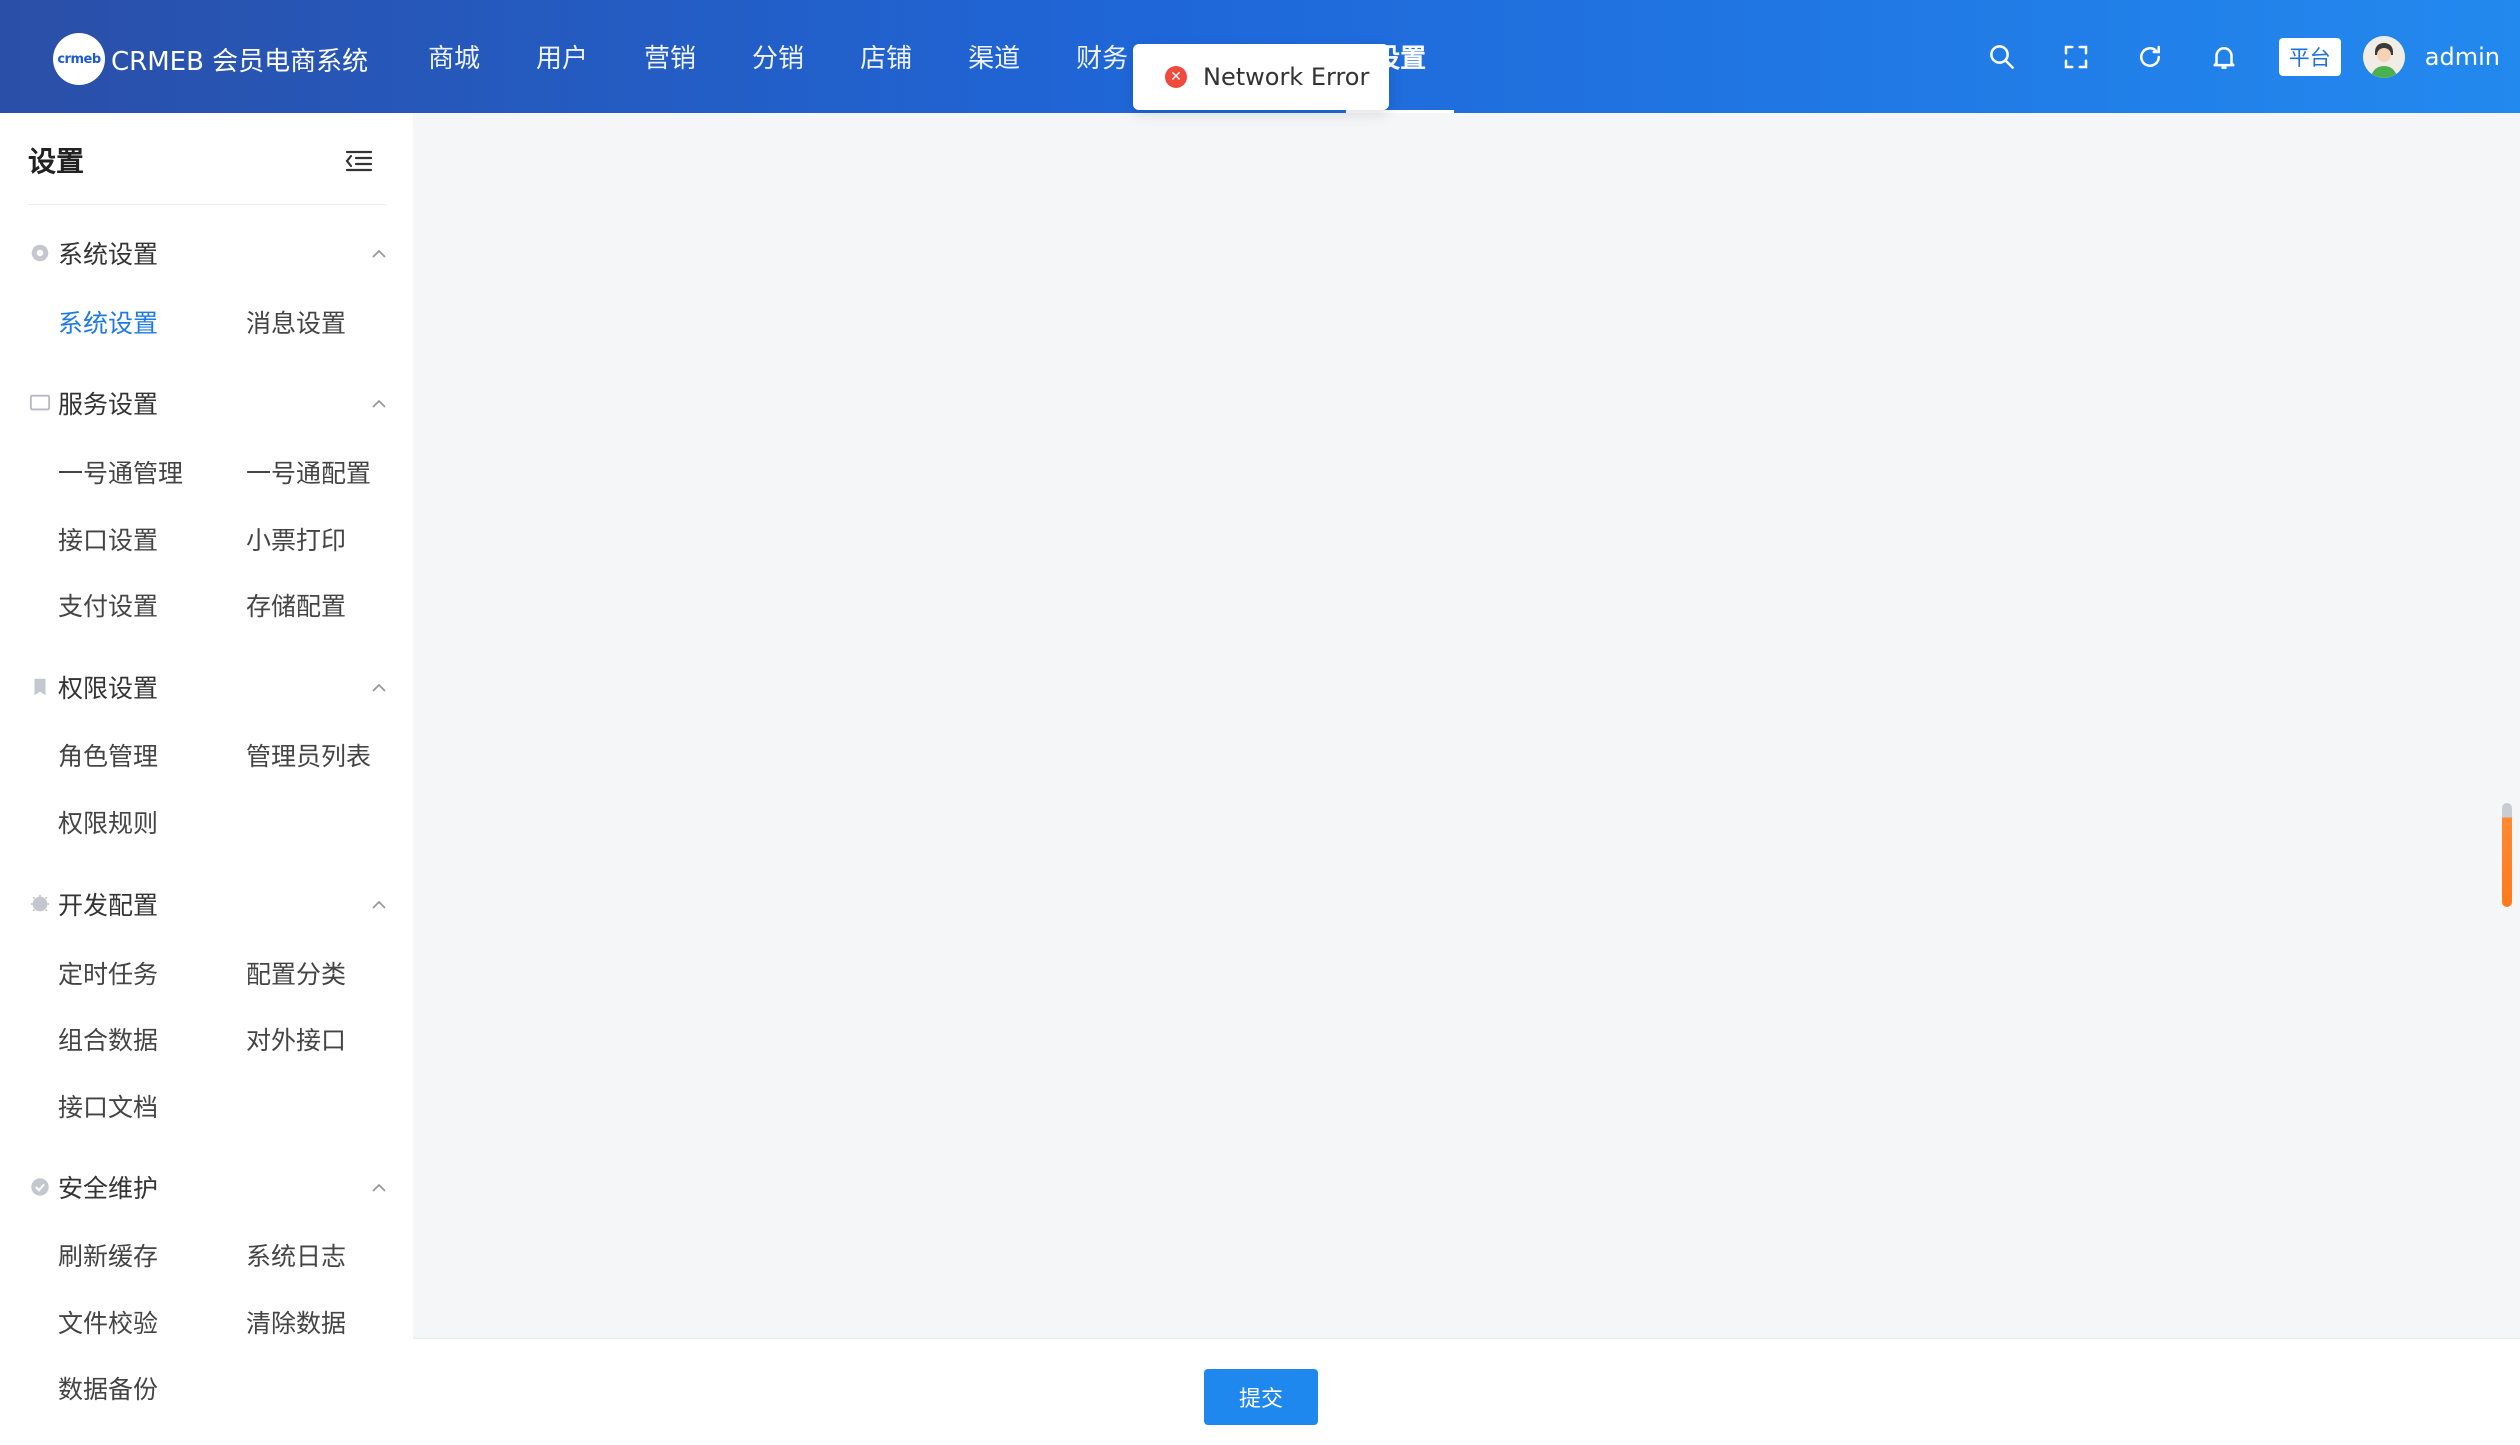 The width and height of the screenshot is (2520, 1445). What do you see at coordinates (208, 904) in the screenshot?
I see `menu-group-dev-config: 开发配置` at bounding box center [208, 904].